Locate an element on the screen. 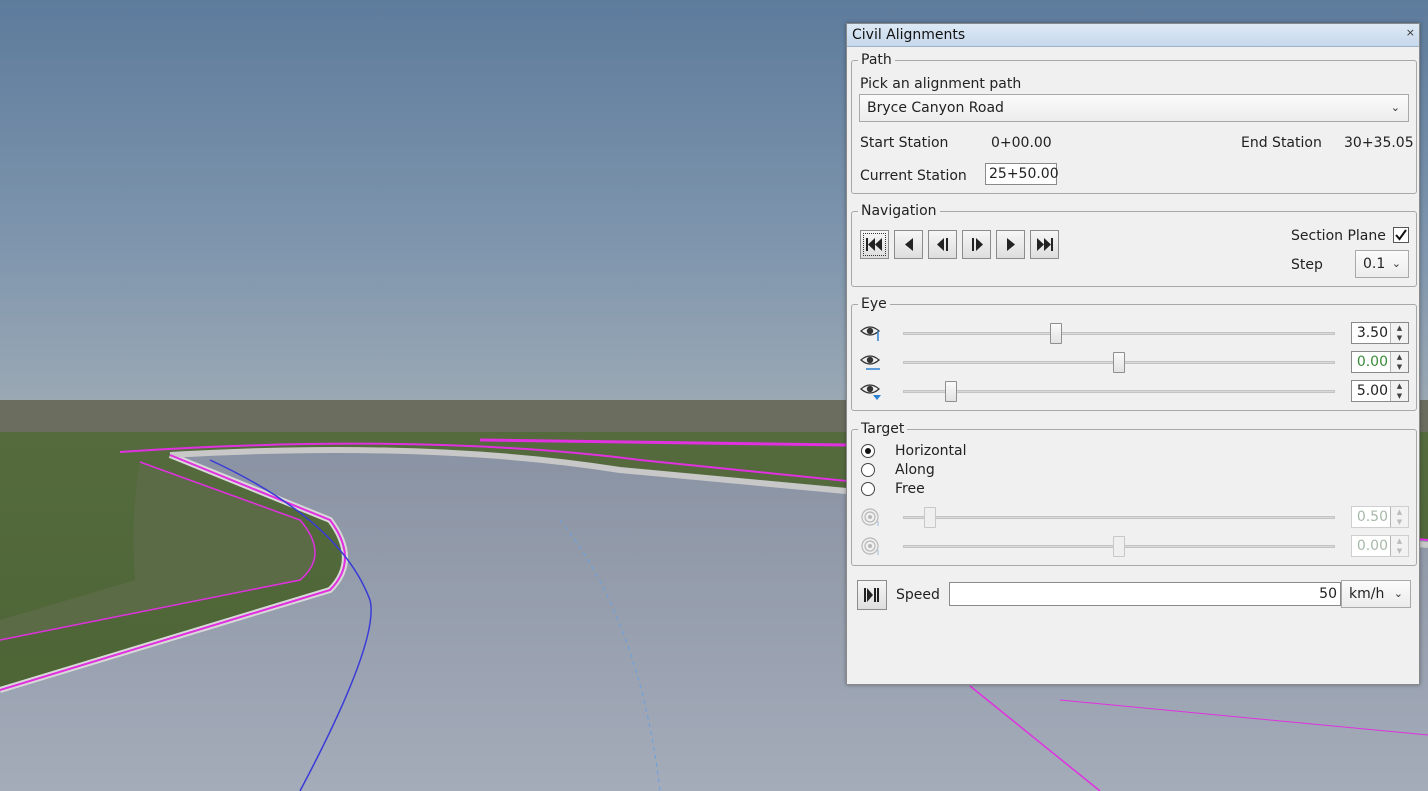 The image size is (1428, 791). option-horizontal-label: Horizontal is located at coordinates (931, 451).